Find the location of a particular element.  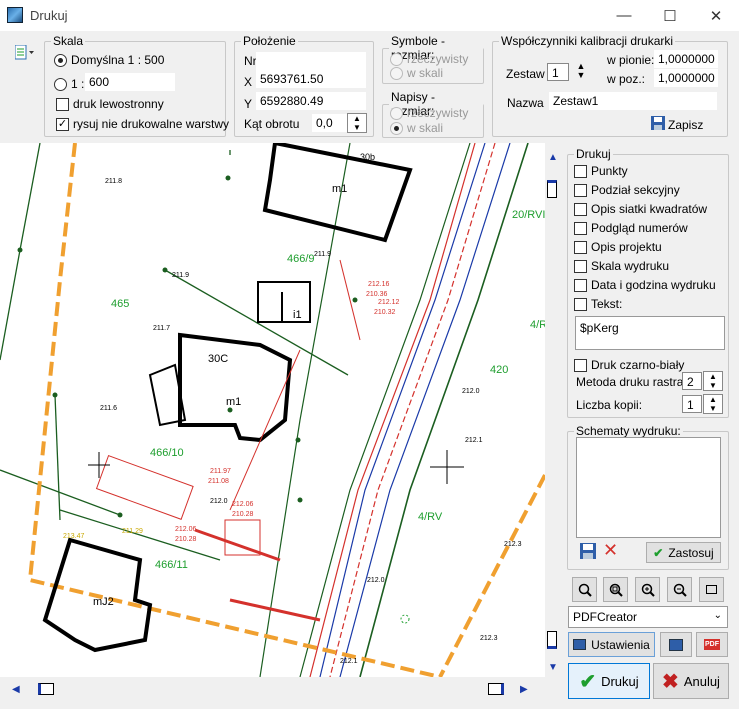

option-czarno-bialy: Druk czarno-biały is located at coordinates (629, 365).